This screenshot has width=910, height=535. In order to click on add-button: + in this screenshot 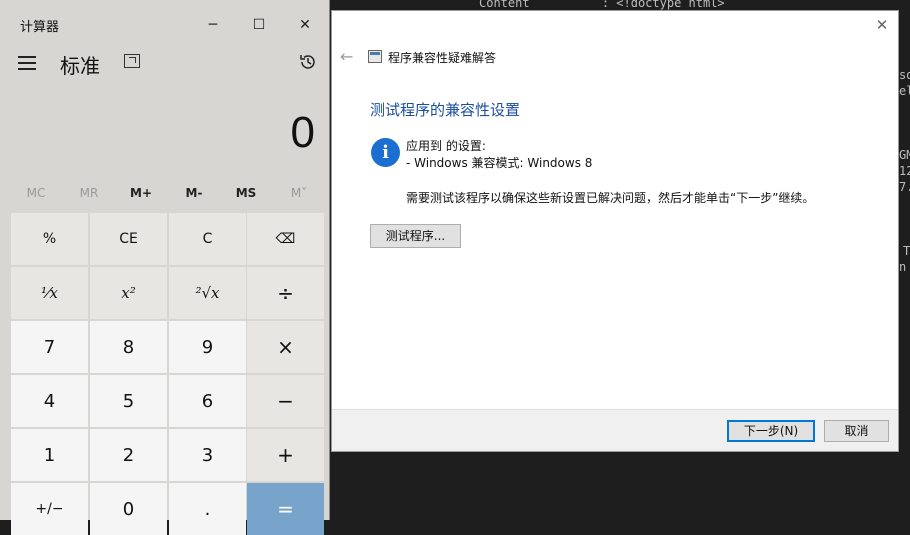, I will do `click(285, 455)`.